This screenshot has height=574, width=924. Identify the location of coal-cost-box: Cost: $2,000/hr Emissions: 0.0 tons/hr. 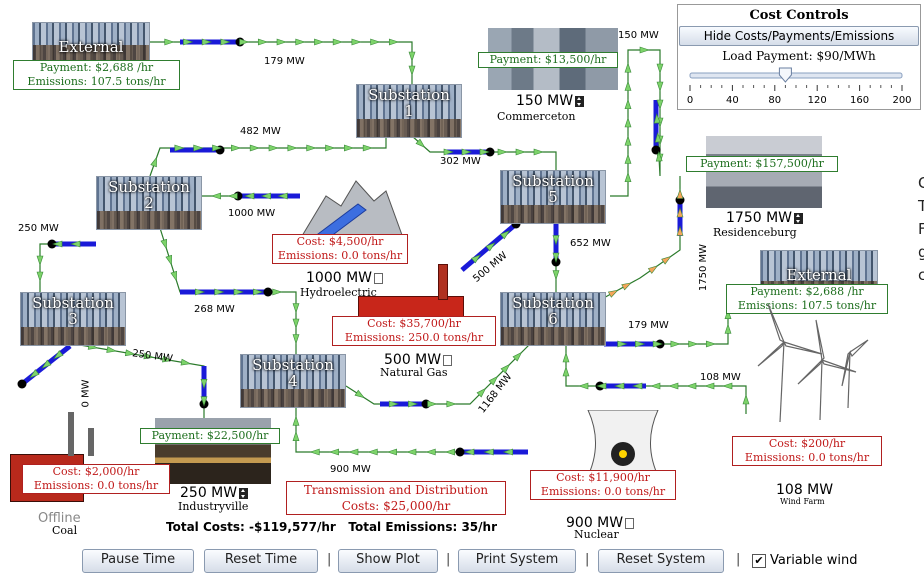
(96, 479).